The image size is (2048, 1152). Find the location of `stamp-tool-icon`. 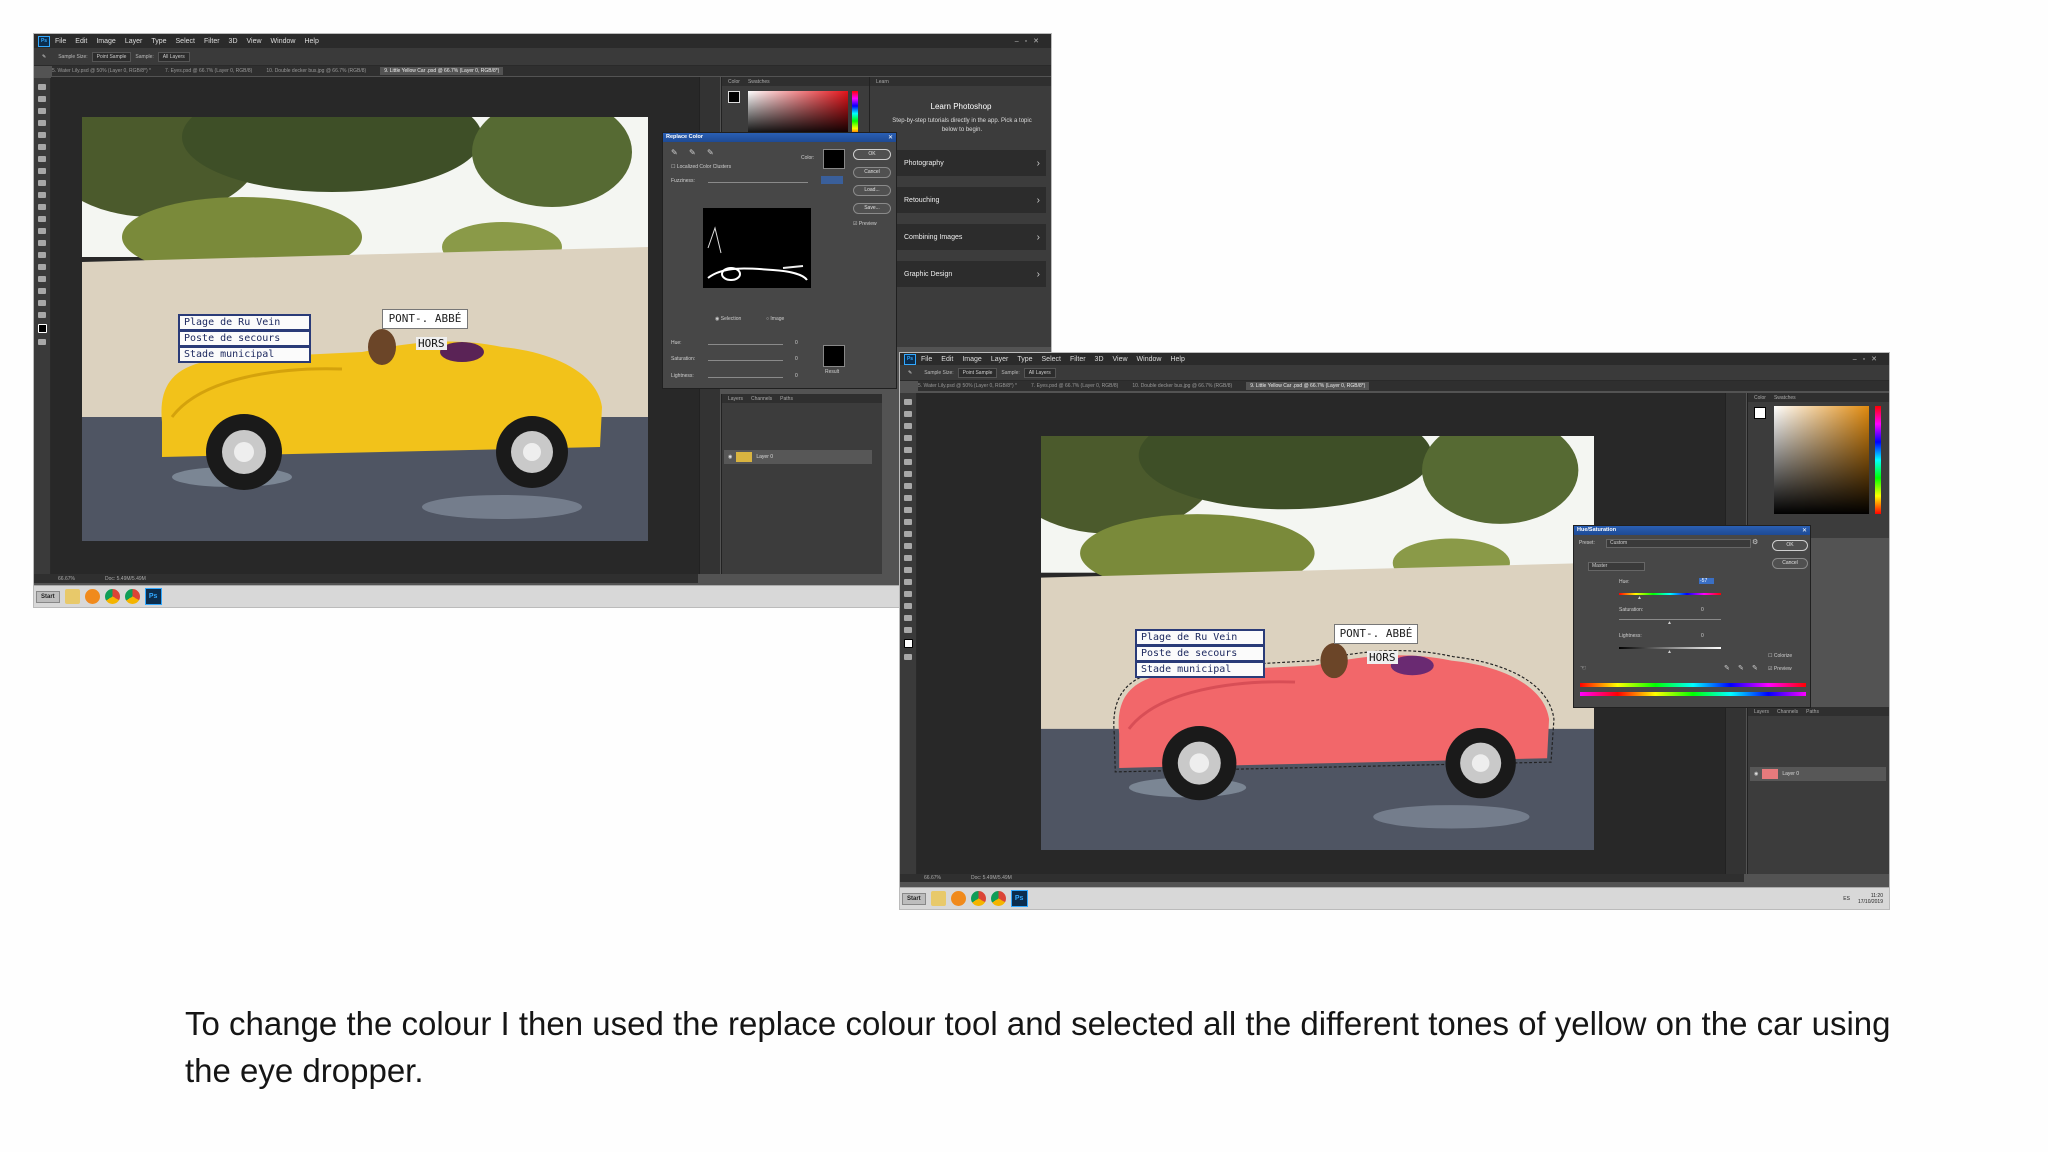

stamp-tool-icon is located at coordinates (908, 498).